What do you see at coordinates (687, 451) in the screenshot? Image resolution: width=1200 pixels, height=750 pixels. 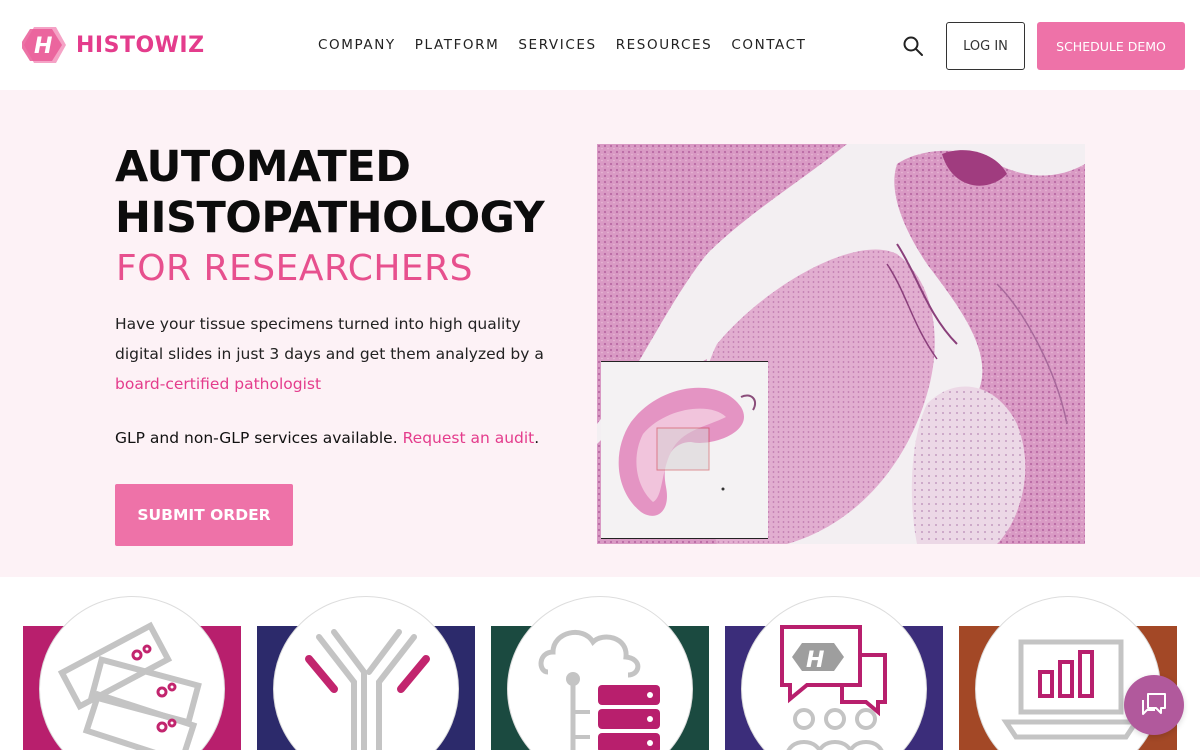 I see `kidney-thumbnail` at bounding box center [687, 451].